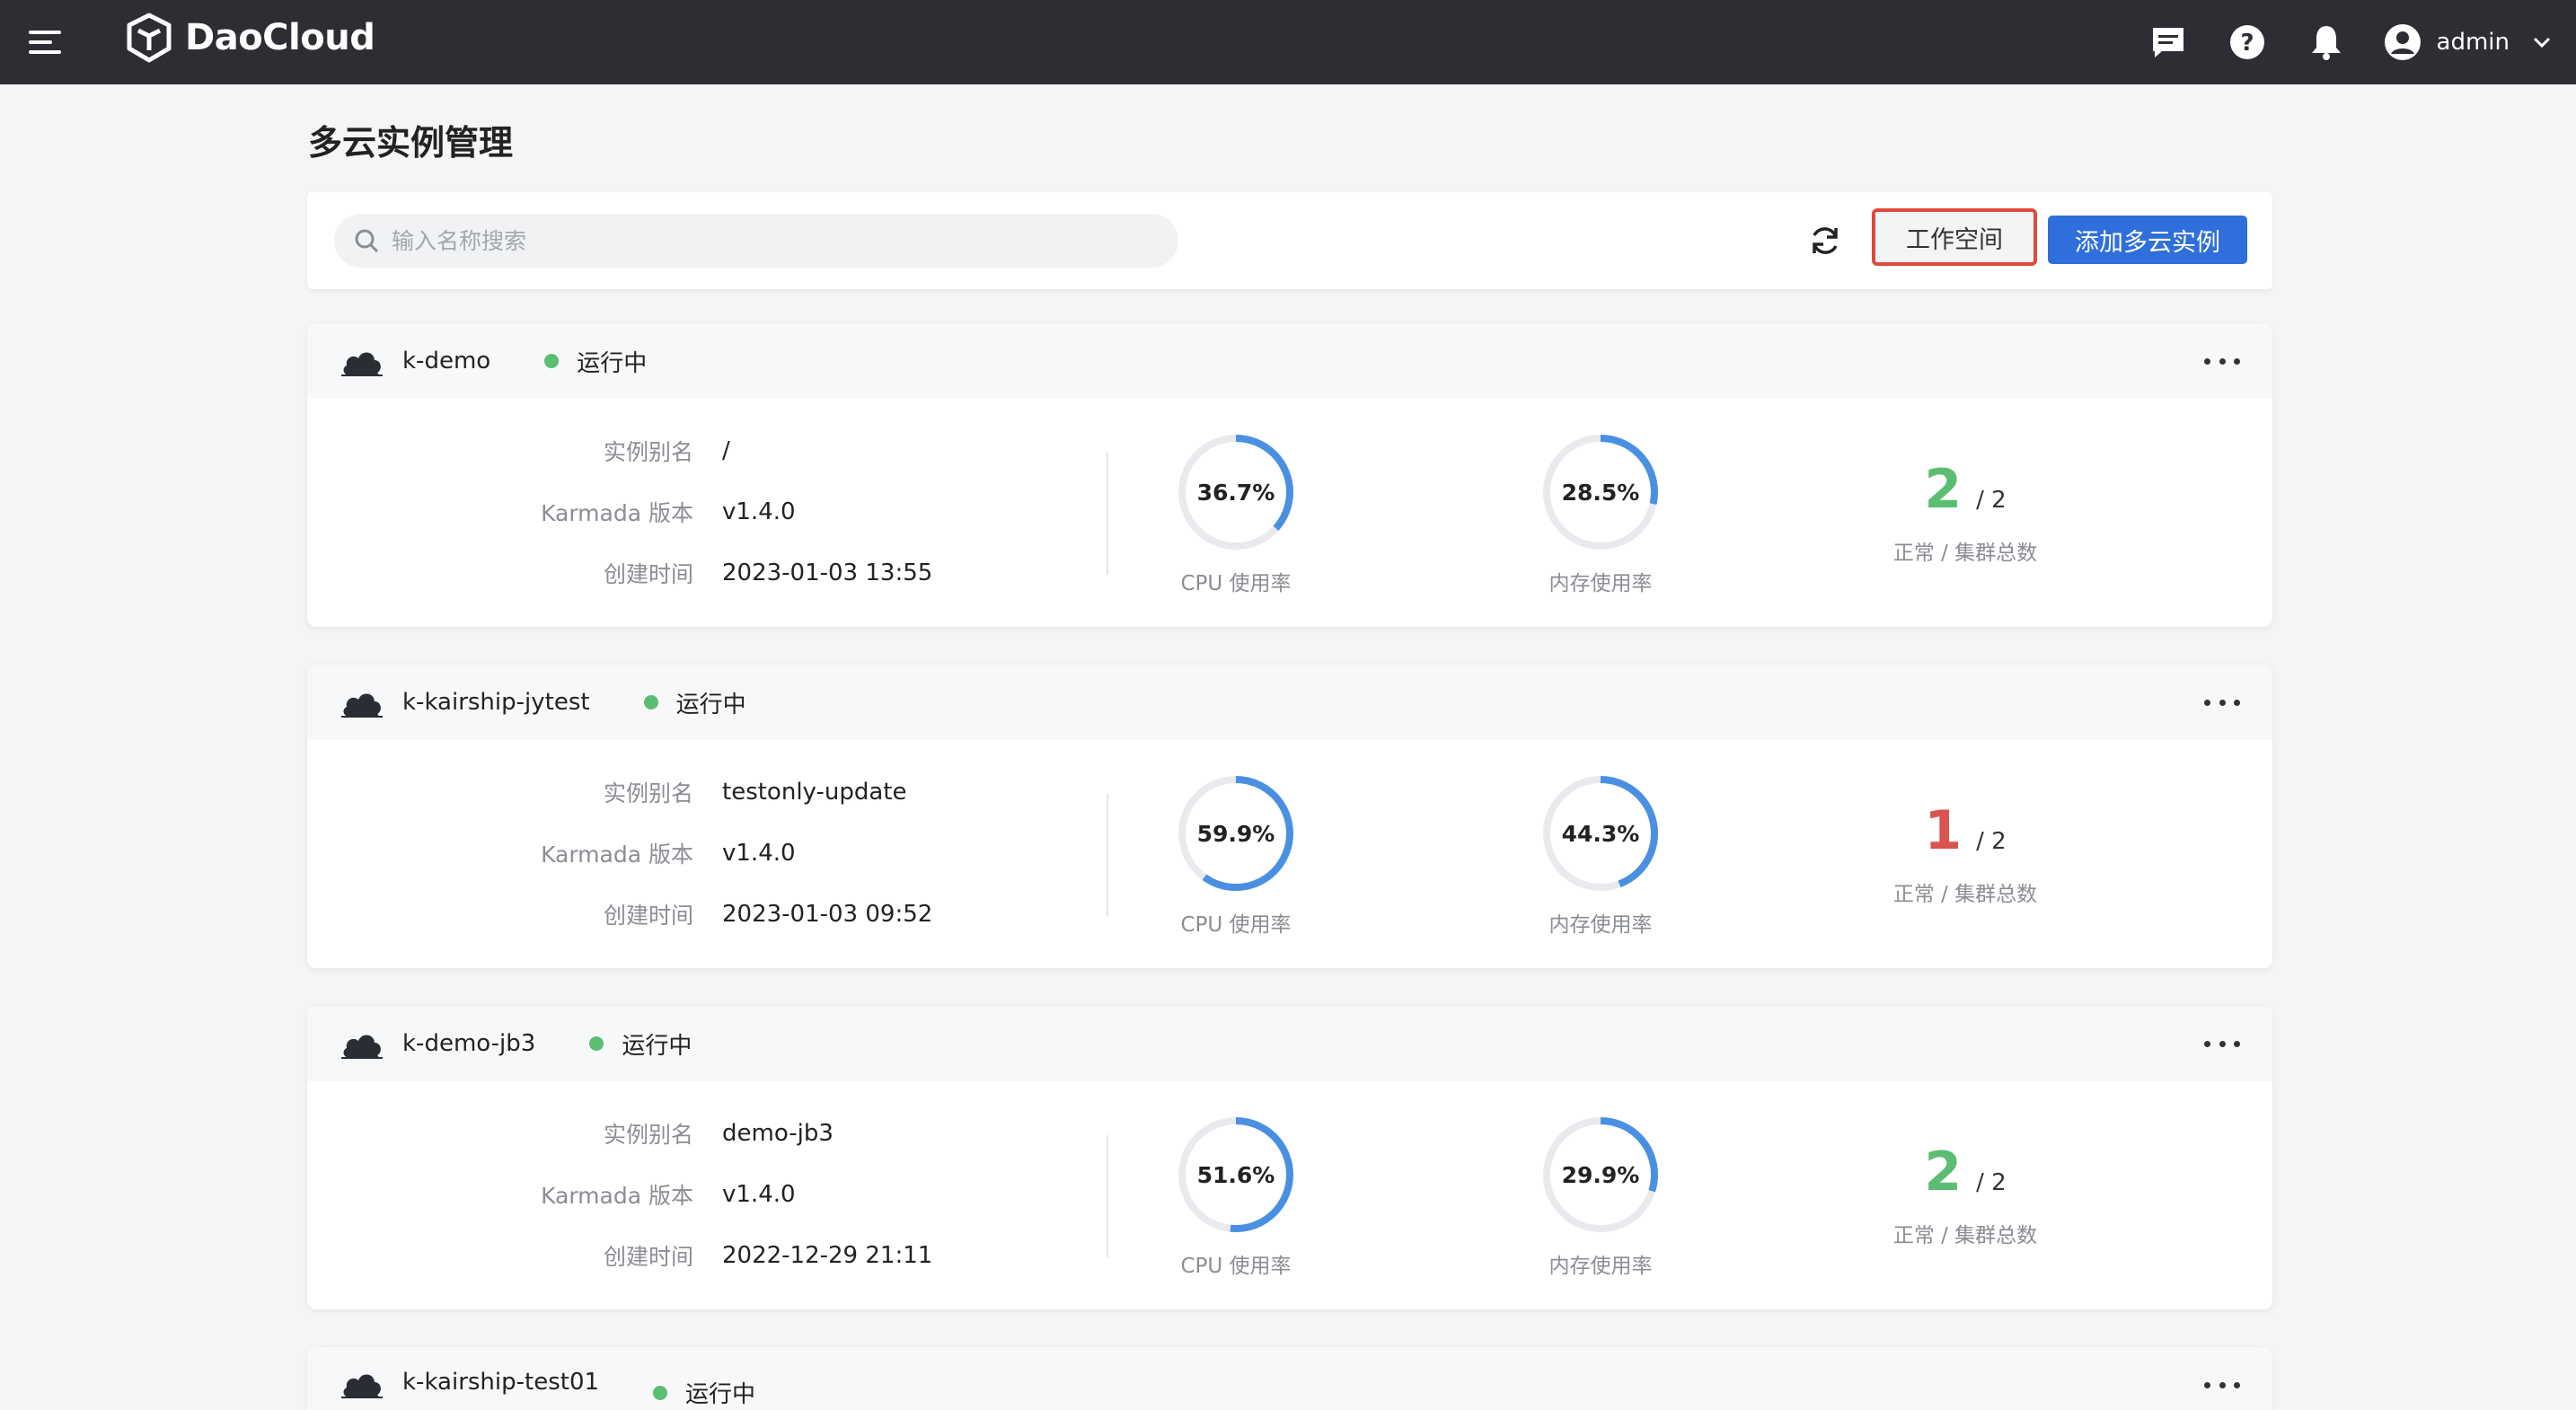 Image resolution: width=2576 pixels, height=1410 pixels. What do you see at coordinates (827, 914) in the screenshot?
I see `created-value: 2023-01-03 09:52` at bounding box center [827, 914].